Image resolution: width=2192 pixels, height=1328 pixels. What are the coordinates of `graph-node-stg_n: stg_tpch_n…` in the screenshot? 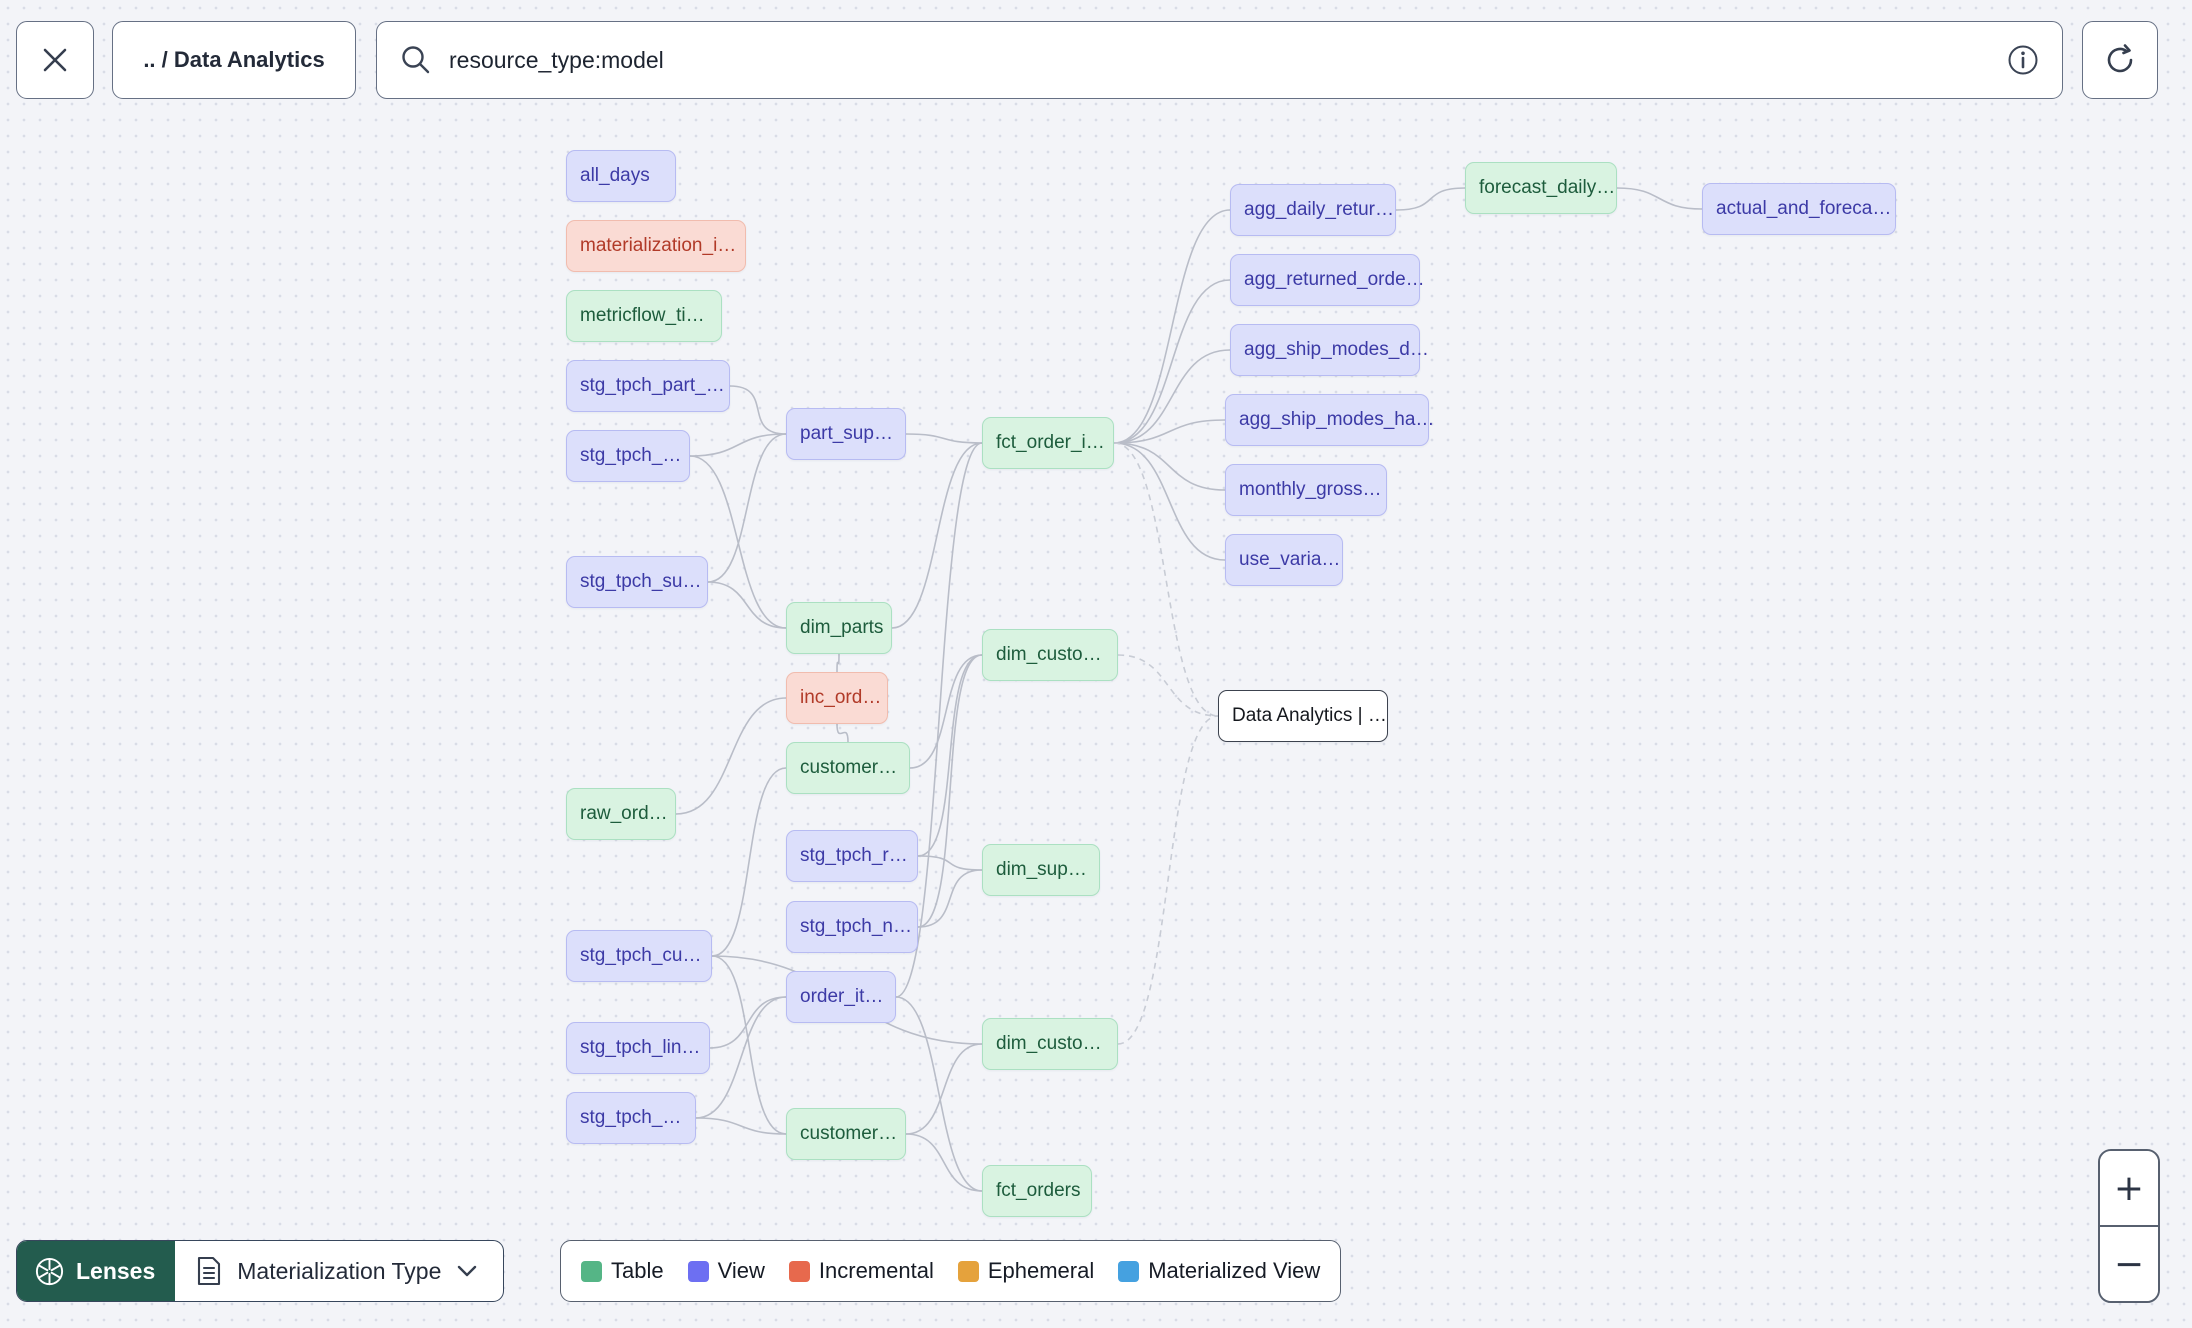 It's located at (852, 927).